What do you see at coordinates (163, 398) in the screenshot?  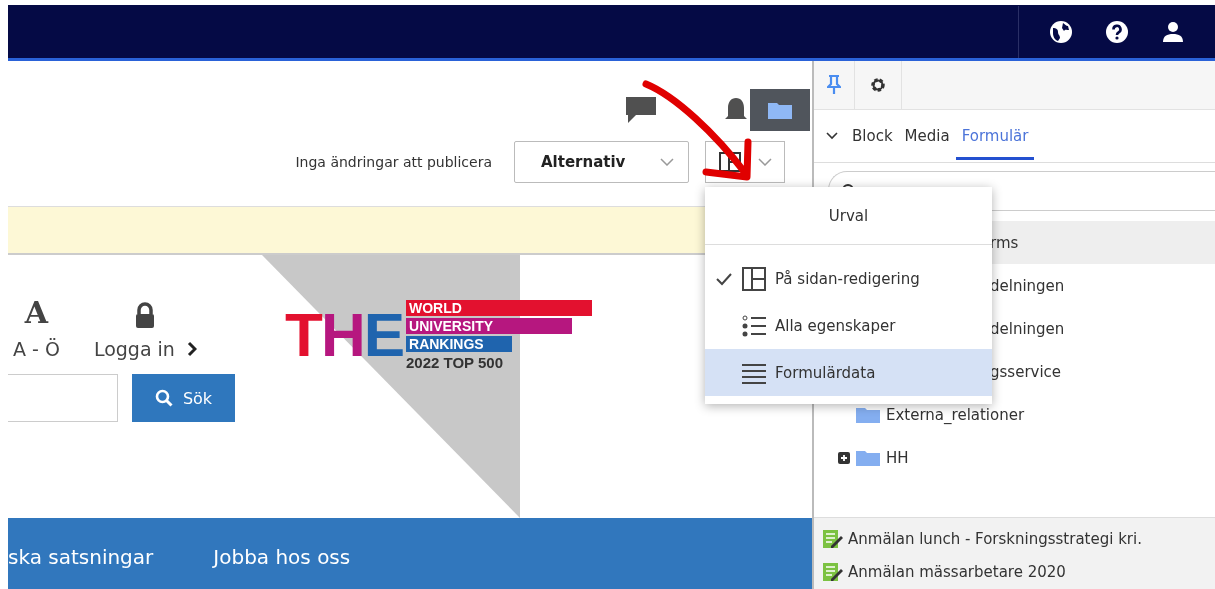 I see `search-icon` at bounding box center [163, 398].